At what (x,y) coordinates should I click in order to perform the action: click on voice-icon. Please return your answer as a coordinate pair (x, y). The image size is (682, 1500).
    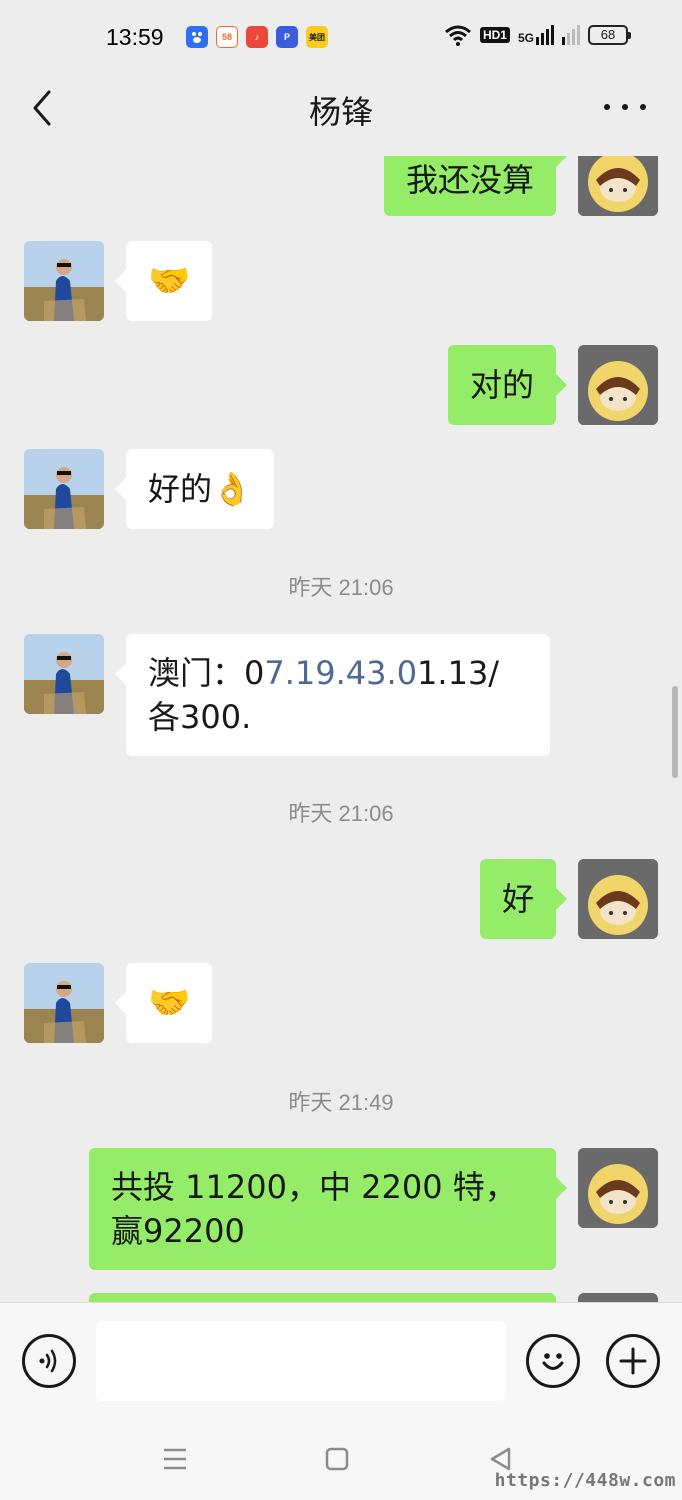
    Looking at the image, I should click on (48, 1361).